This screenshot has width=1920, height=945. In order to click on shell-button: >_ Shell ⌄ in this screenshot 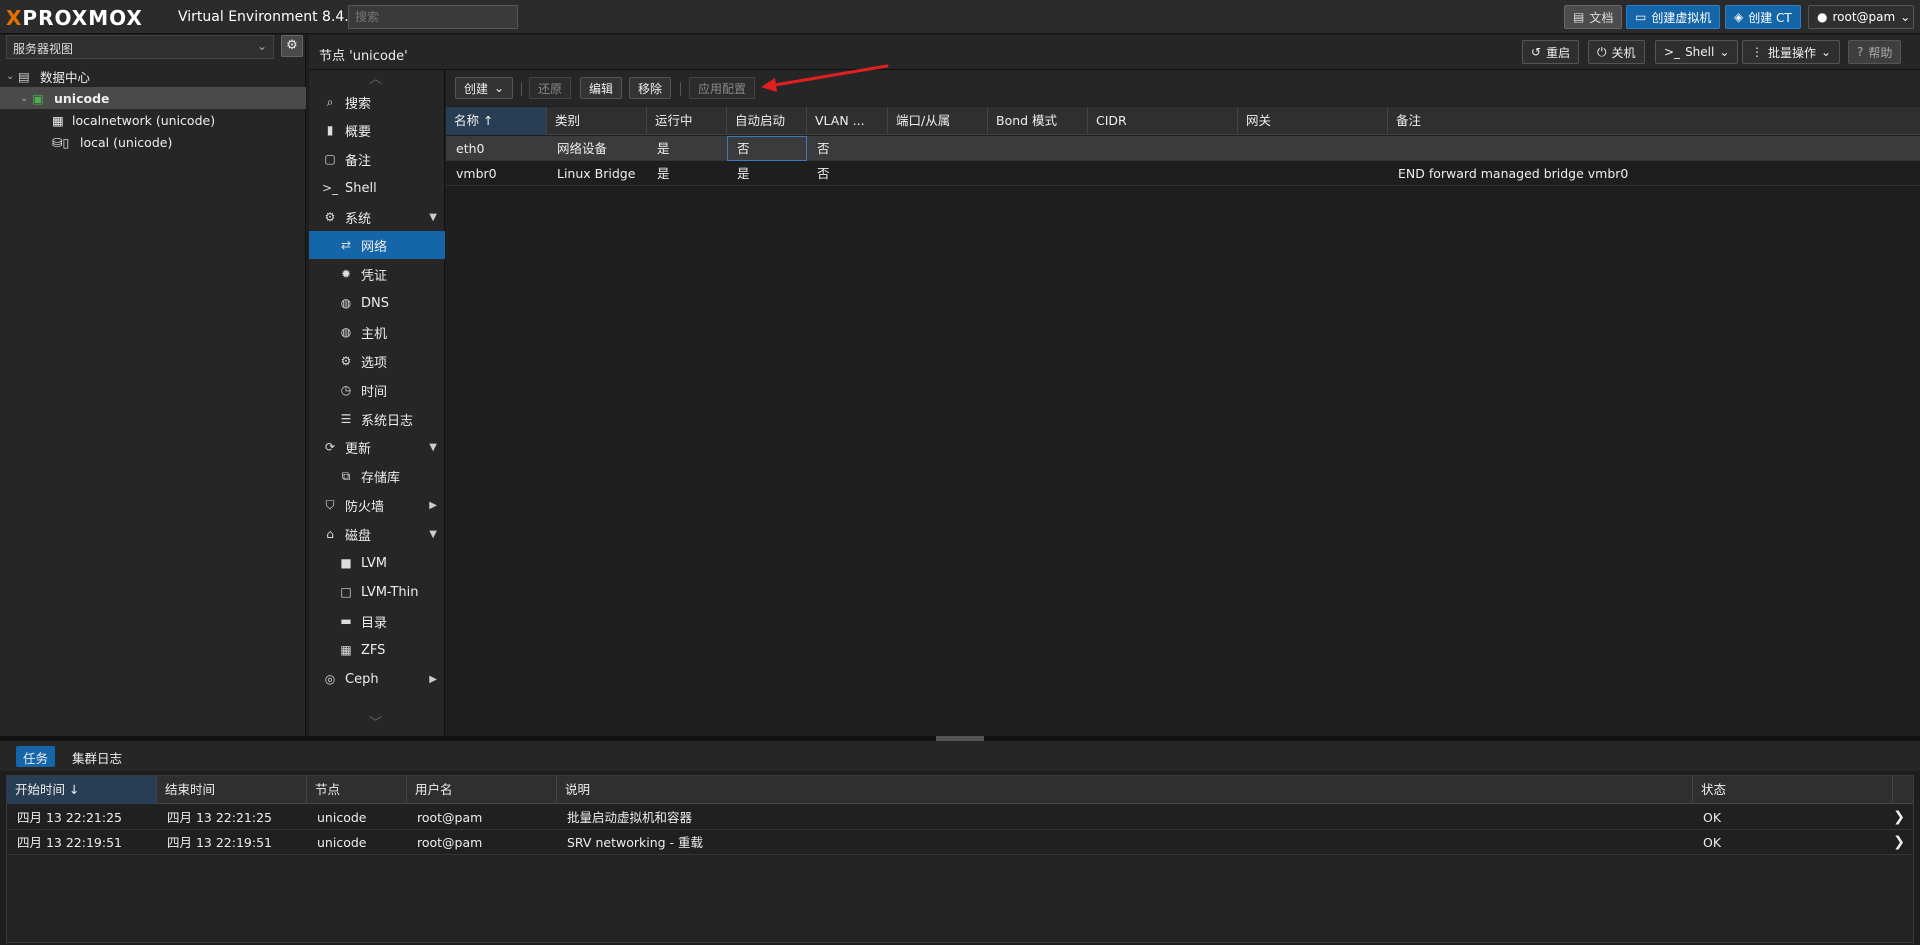, I will do `click(1697, 52)`.